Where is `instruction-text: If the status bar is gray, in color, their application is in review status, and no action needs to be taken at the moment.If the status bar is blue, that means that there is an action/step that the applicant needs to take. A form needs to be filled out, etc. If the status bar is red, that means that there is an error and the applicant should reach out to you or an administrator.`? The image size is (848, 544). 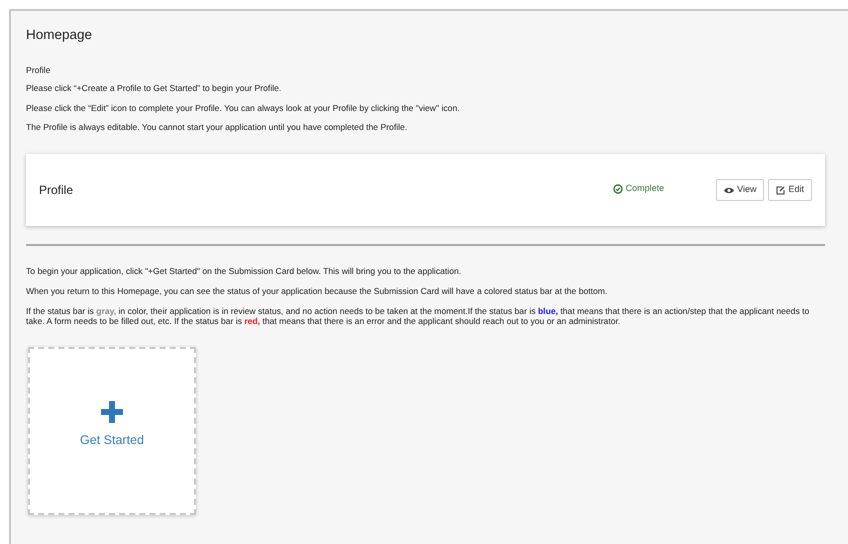
instruction-text: If the status bar is gray, in color, their application is in review status, and no action needs to be taken at the moment.If the status bar is blue, that means that there is an action/step that the applicant needs to take. A form needs to be filled out, etc. If the status bar is red, that means that there is an error and the applicant should reach out to you or an administrator. is located at coordinates (418, 317).